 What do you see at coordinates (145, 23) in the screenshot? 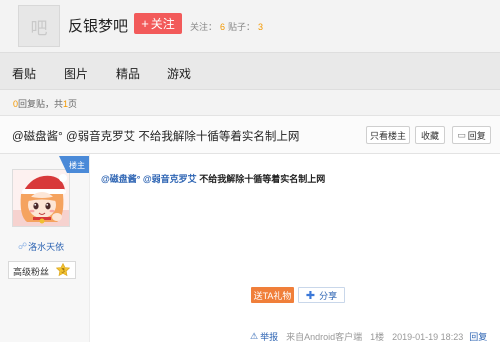
I see `plus-icon: +` at bounding box center [145, 23].